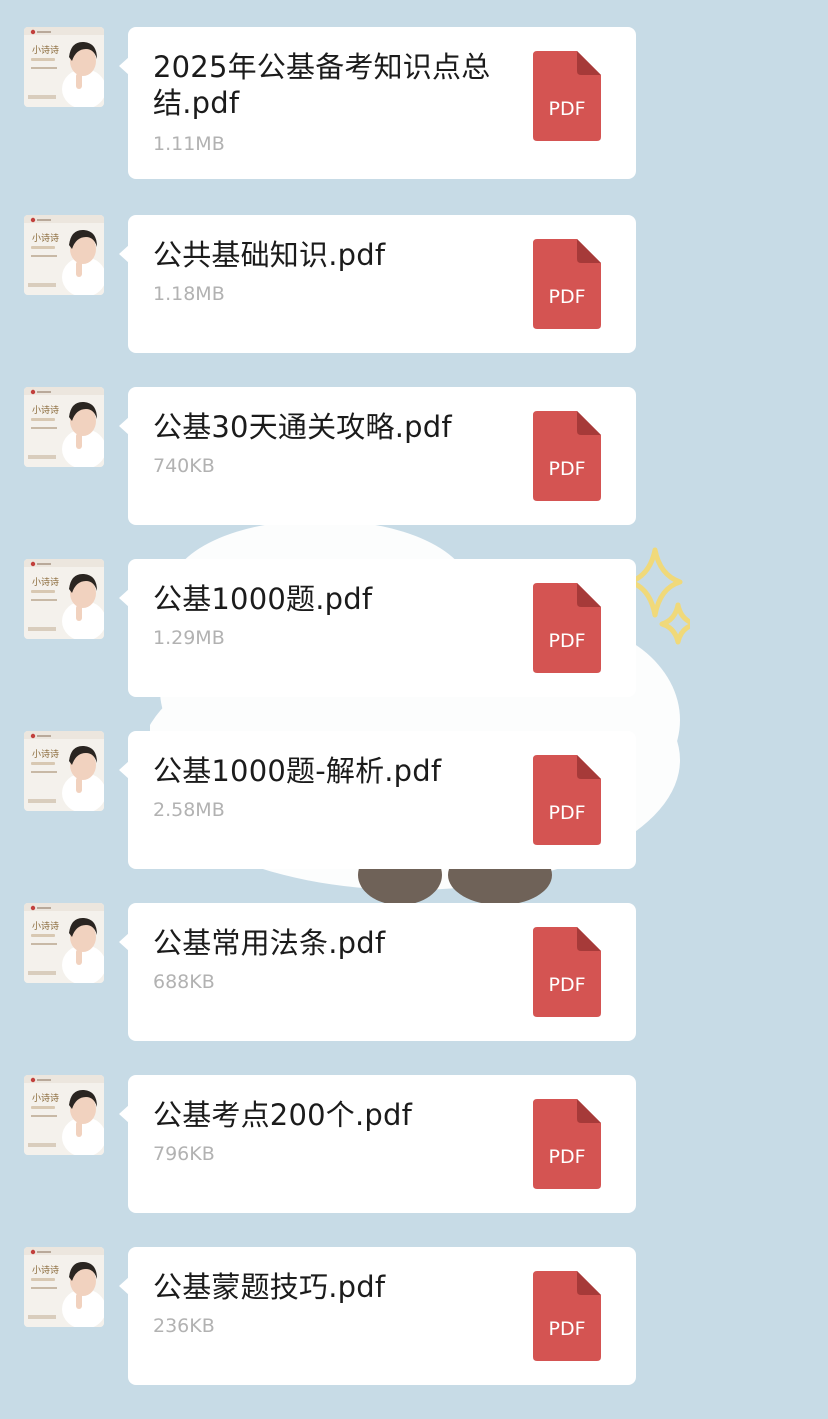 The height and width of the screenshot is (1419, 828). I want to click on file-name: 公基蒙题技巧.pdf, so click(269, 1287).